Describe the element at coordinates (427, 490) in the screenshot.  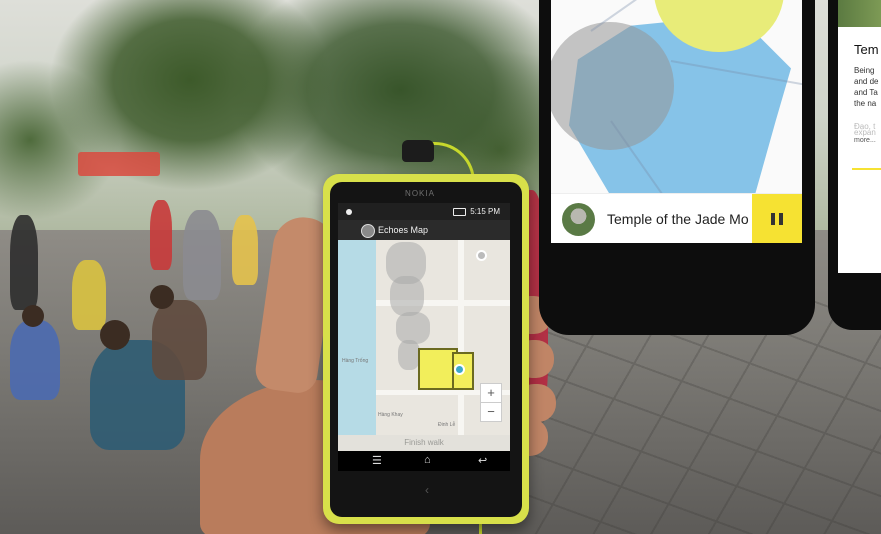
I see `hardware-back-icon: ‹` at that location.